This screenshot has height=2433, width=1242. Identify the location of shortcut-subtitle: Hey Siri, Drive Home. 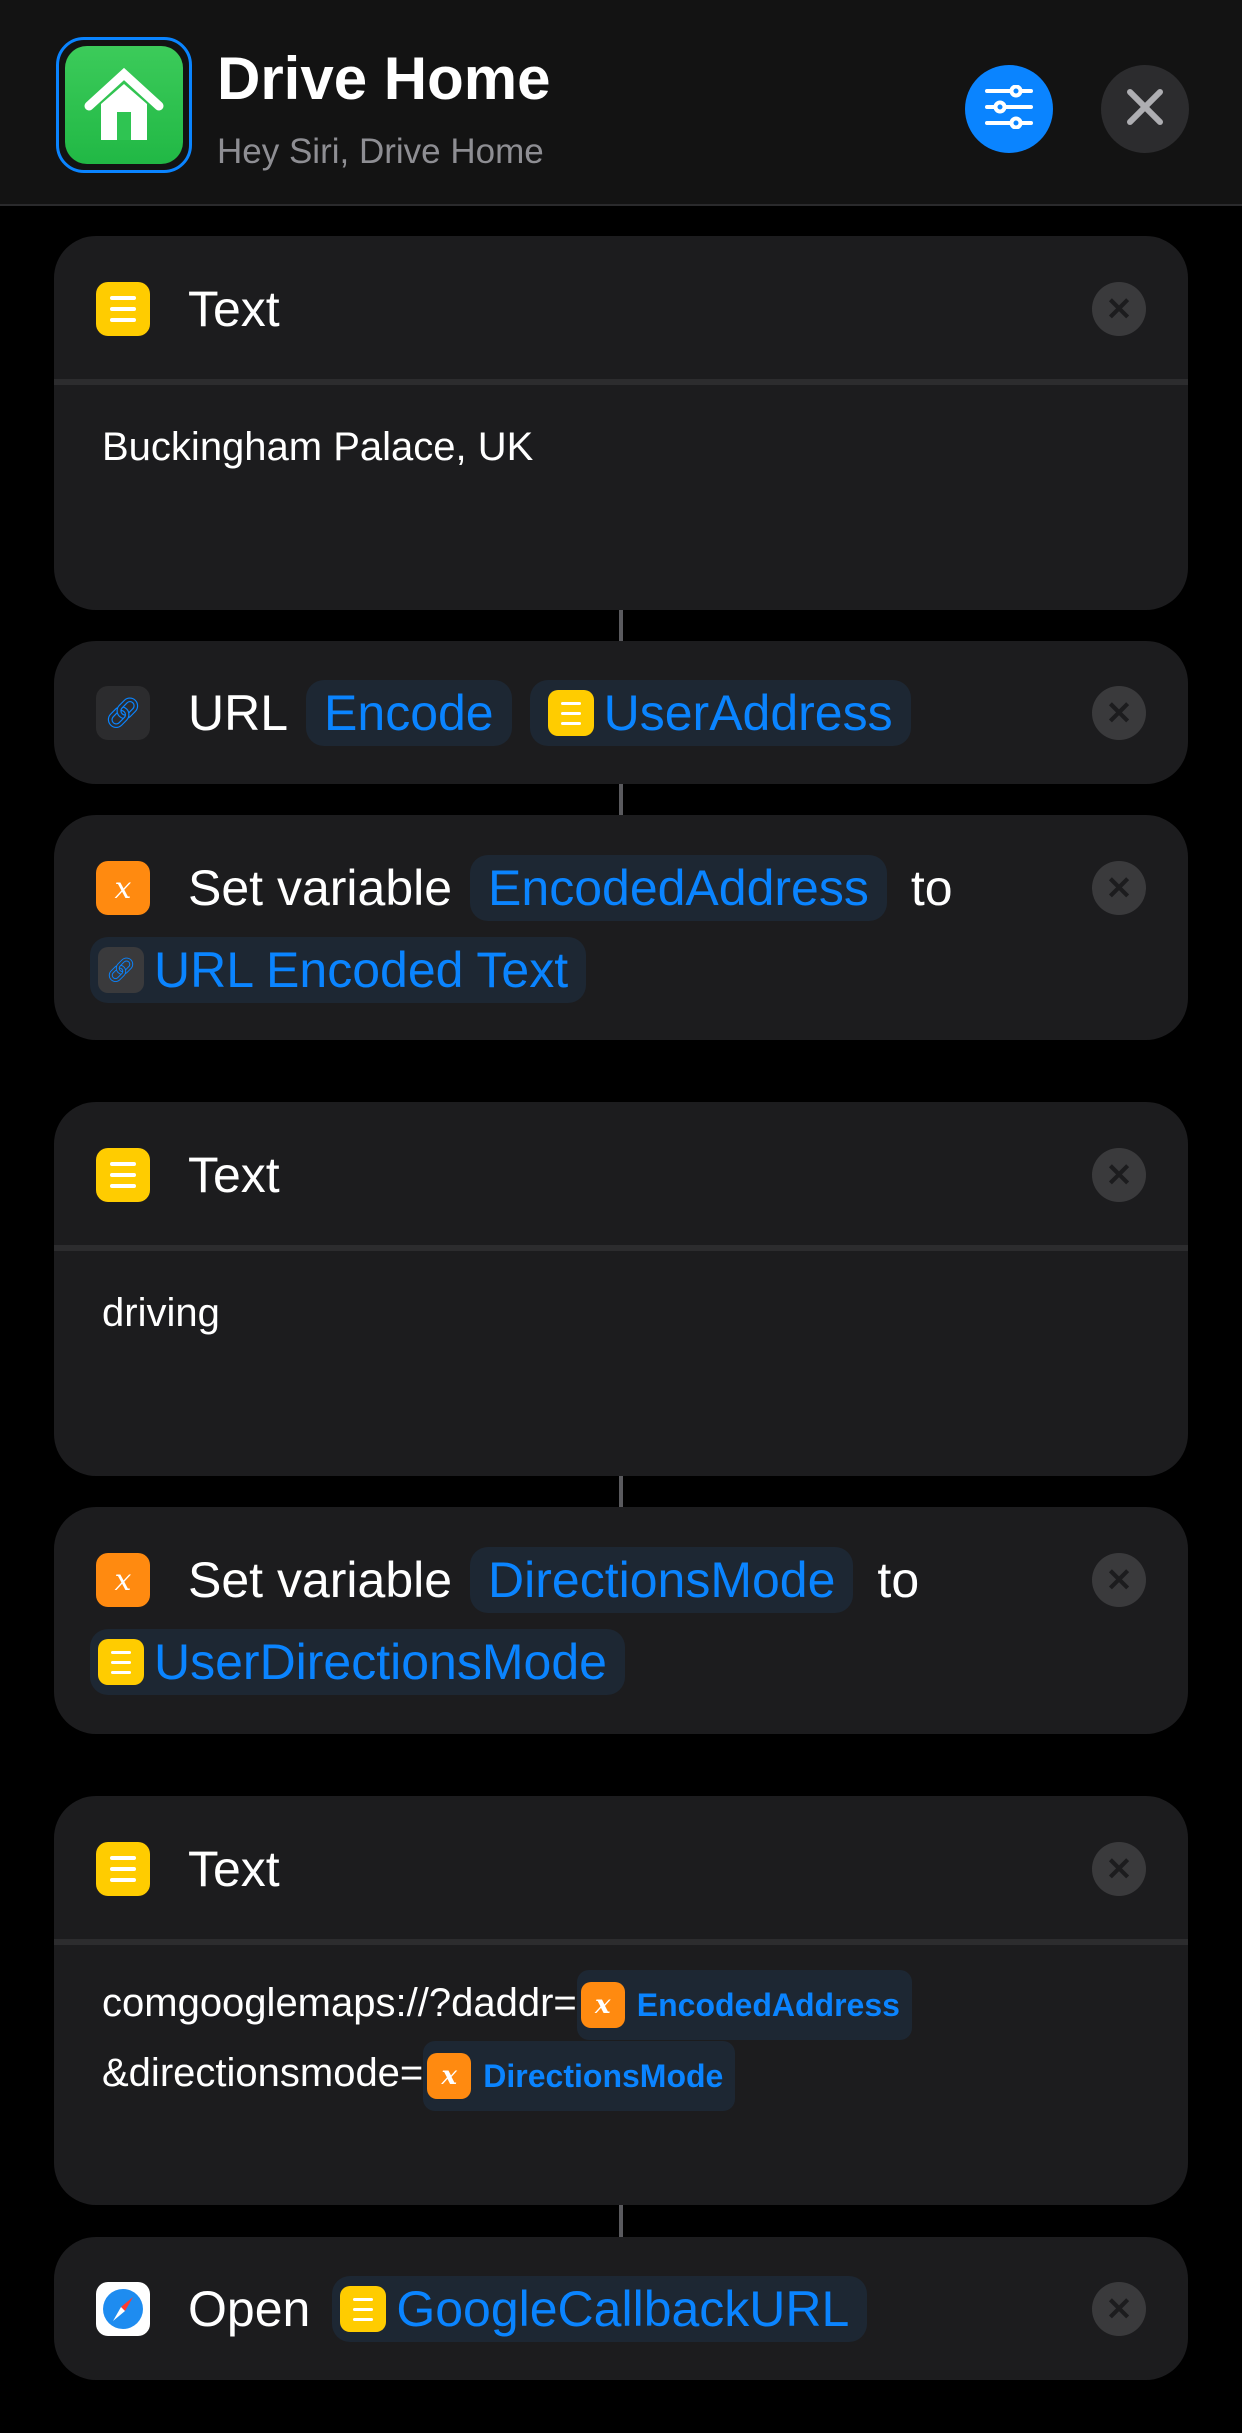
(380, 151).